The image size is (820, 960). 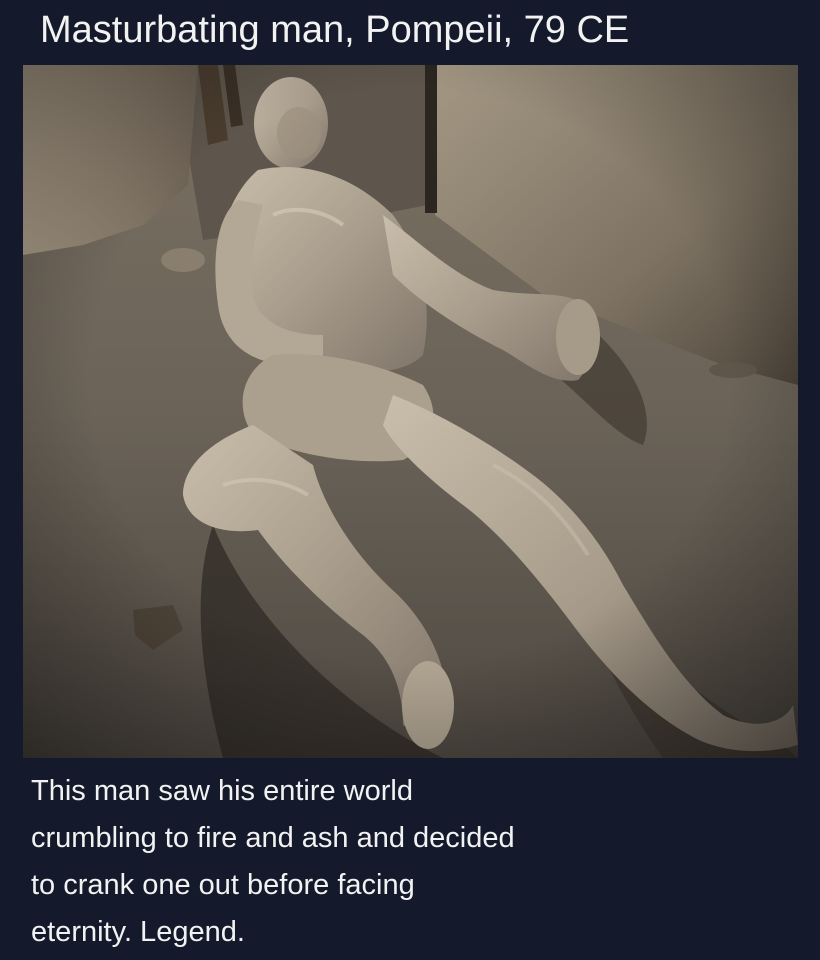 What do you see at coordinates (273, 838) in the screenshot?
I see `caption-line: crumbling to fire and ash and decided` at bounding box center [273, 838].